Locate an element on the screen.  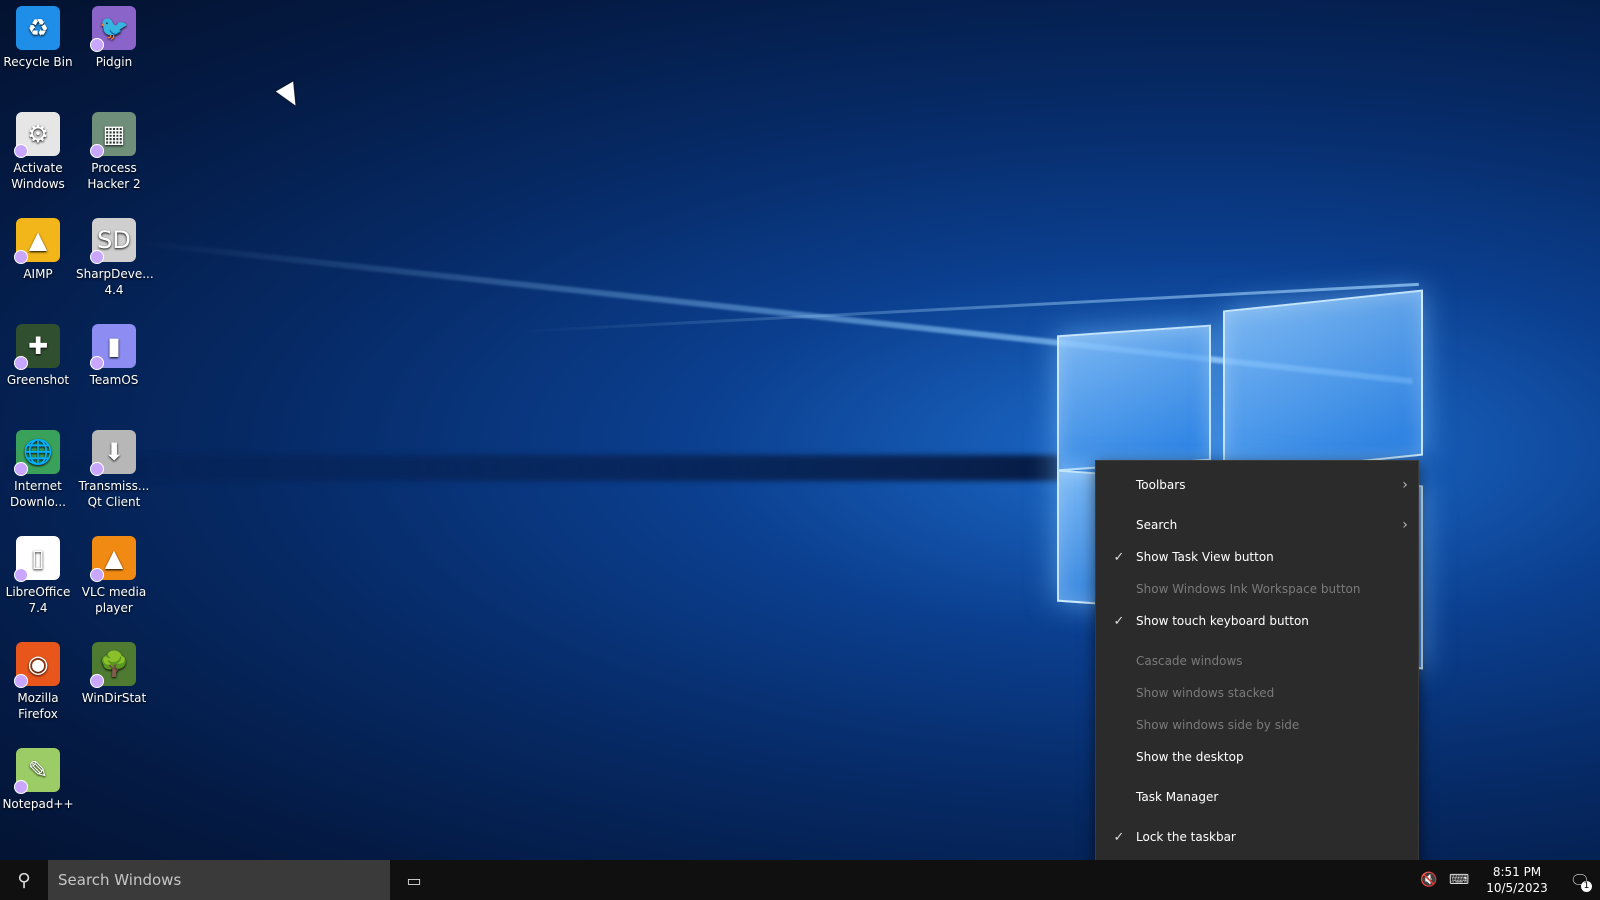
menu-item-label: Search is located at coordinates (1157, 525).